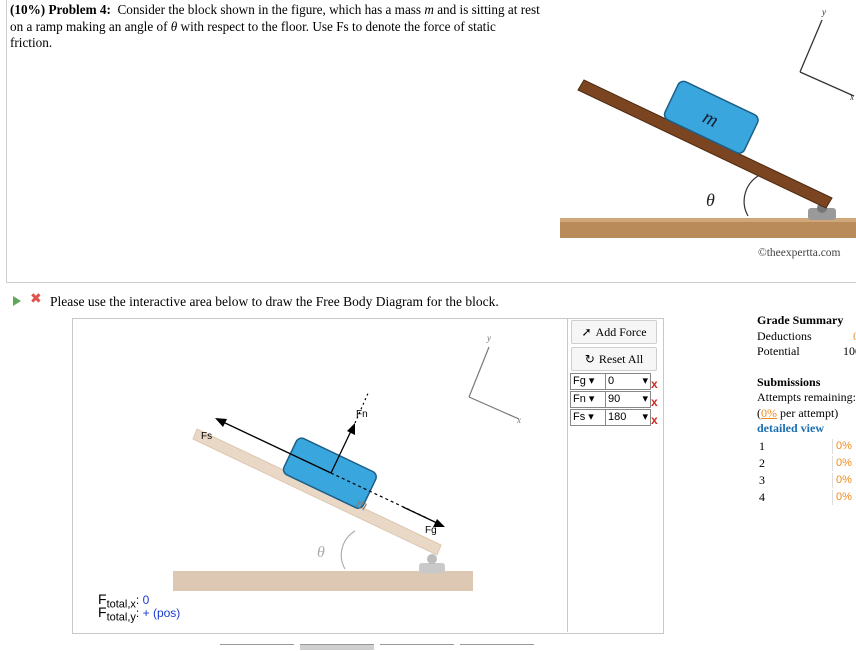 This screenshot has height=651, width=856. What do you see at coordinates (431, 282) in the screenshot?
I see `section-divider` at bounding box center [431, 282].